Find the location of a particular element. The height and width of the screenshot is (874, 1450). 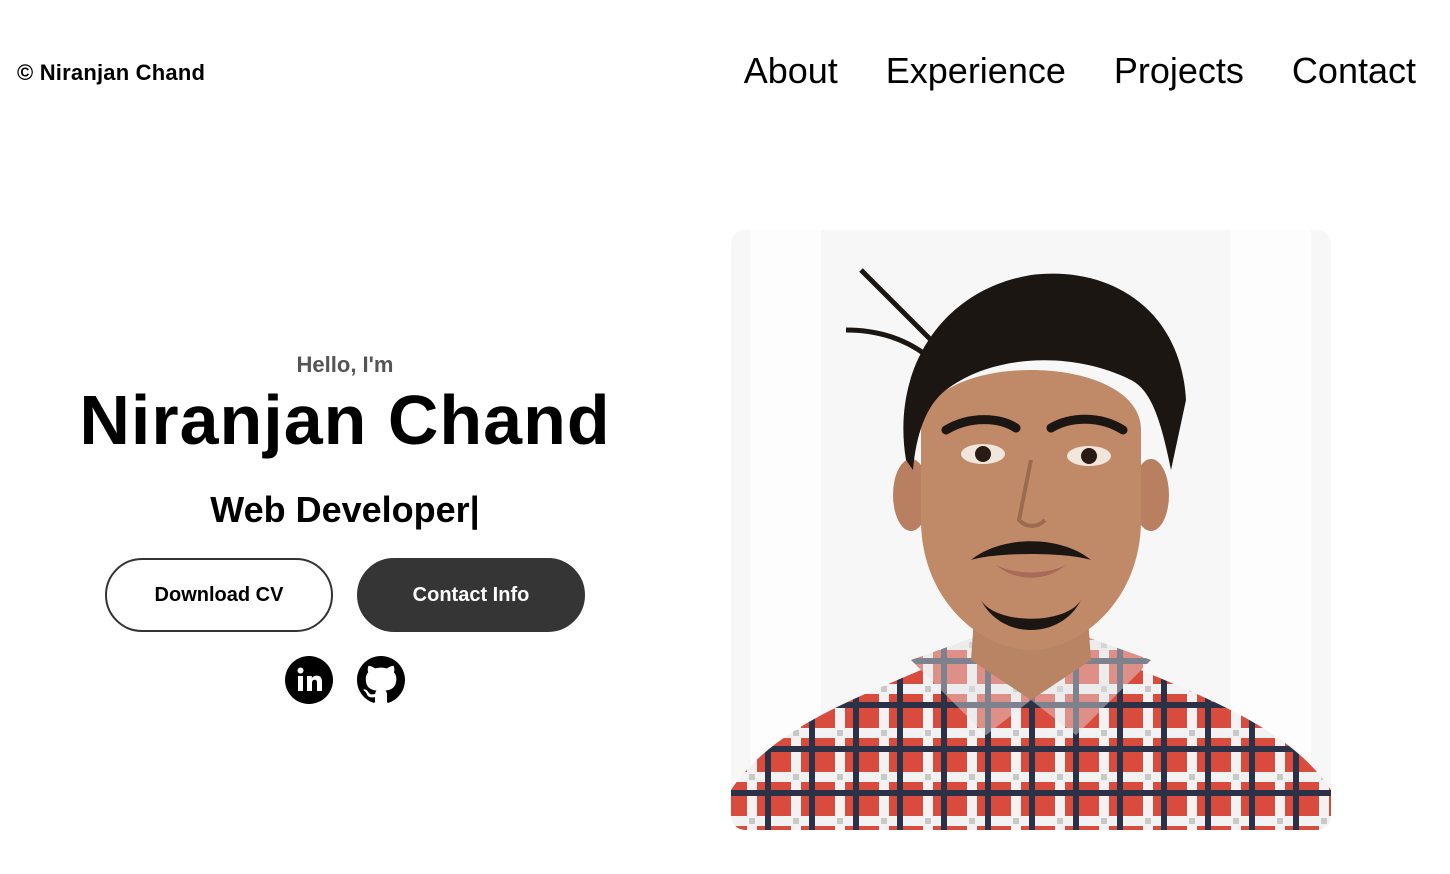

hero-buttons: Download CV Contact Info is located at coordinates (345, 595).